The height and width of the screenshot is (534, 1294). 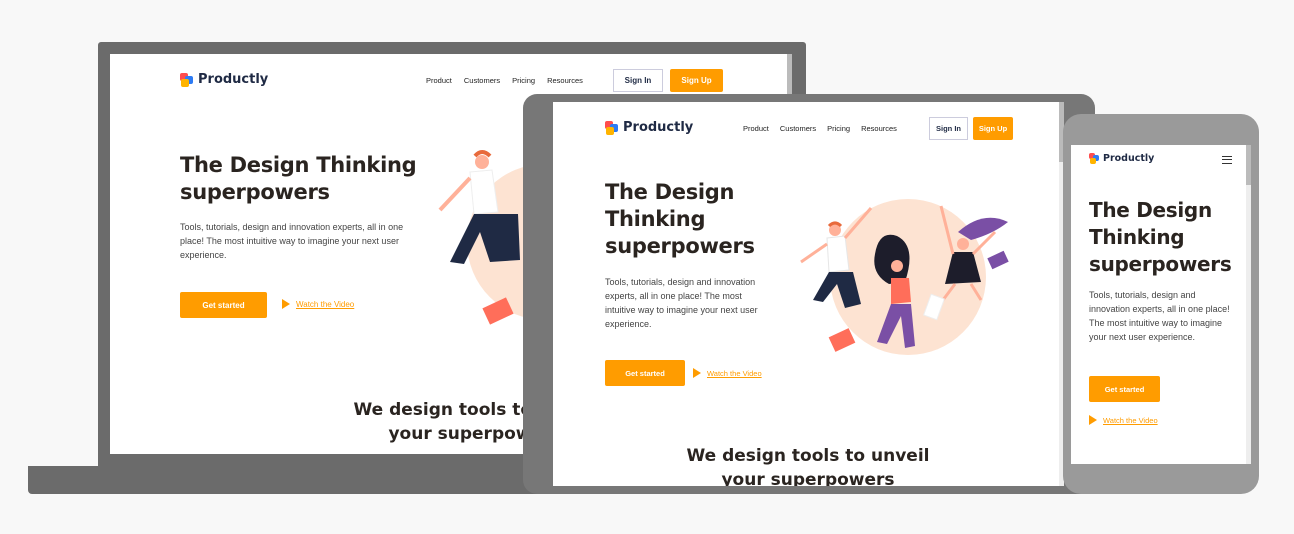 I want to click on hero-illustration, so click(x=904, y=277).